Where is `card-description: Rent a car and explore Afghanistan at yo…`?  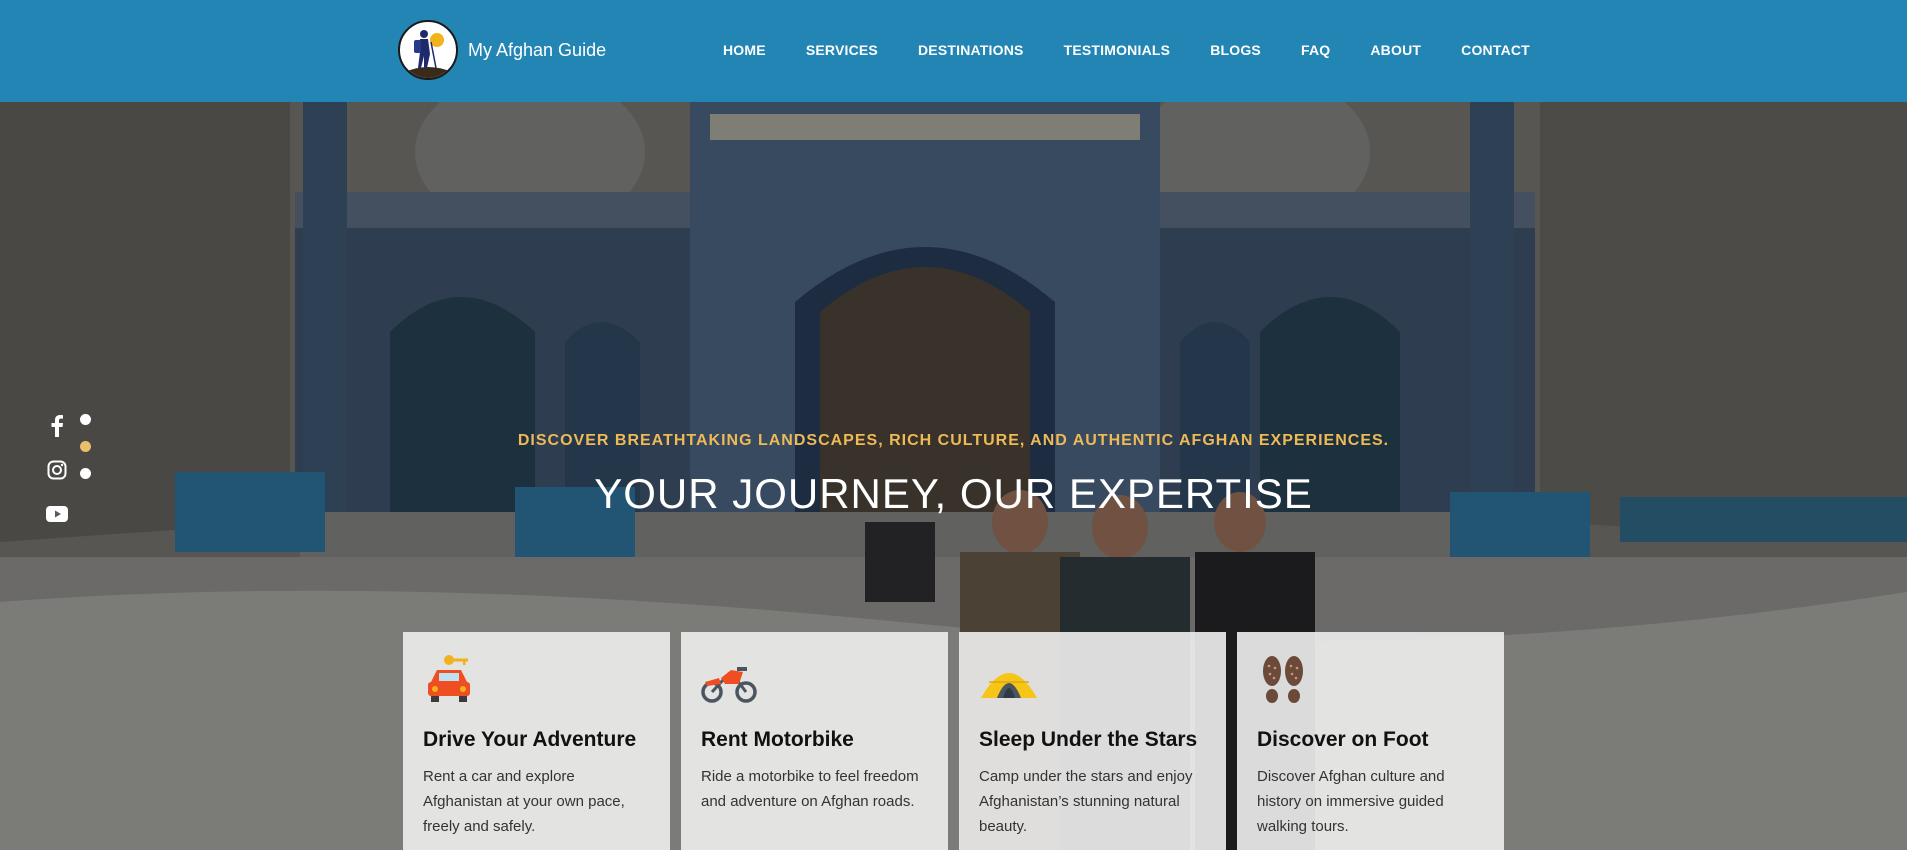 card-description: Rent a car and explore Afghanistan at yo… is located at coordinates (524, 801).